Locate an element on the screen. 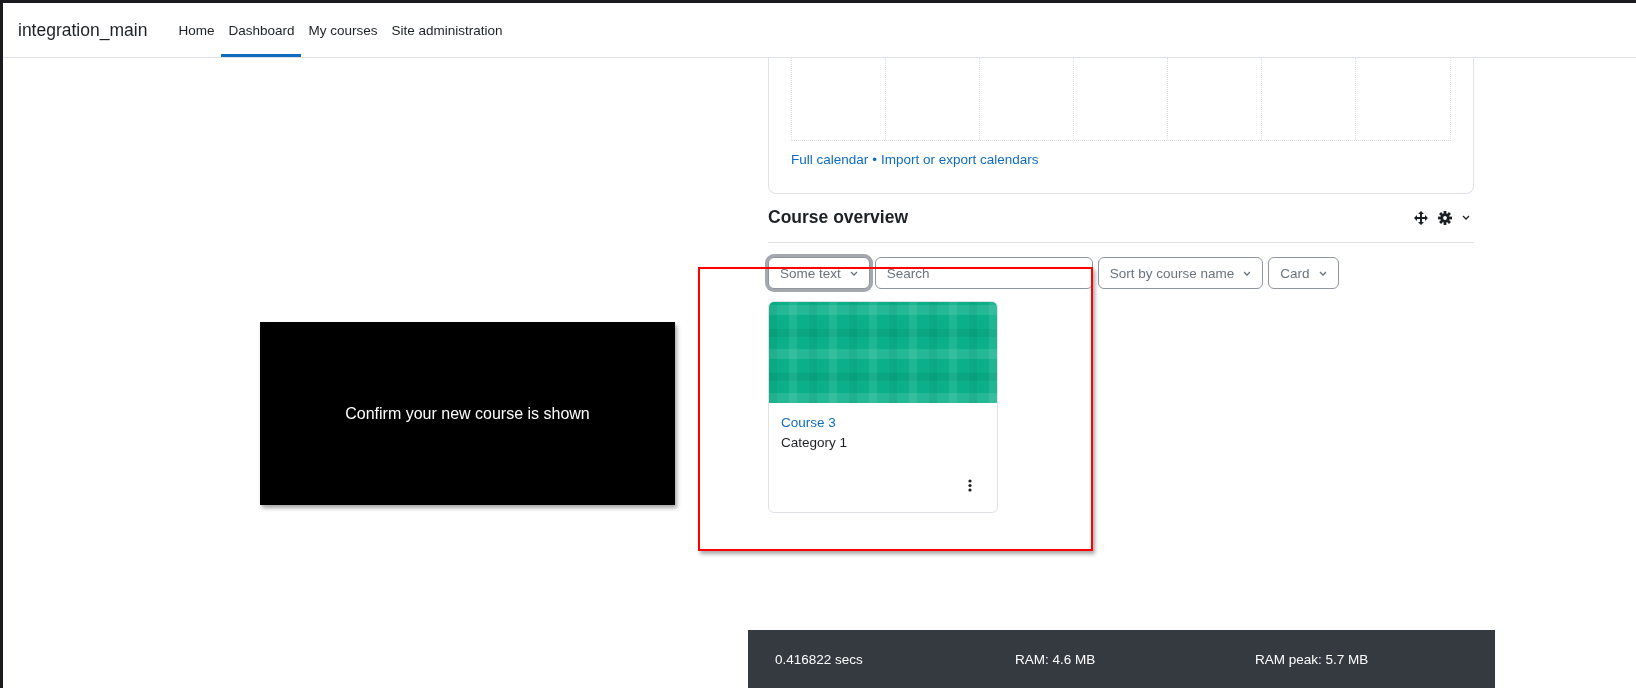 The height and width of the screenshot is (688, 1636). dropdown-button: Sort by course name is located at coordinates (1180, 273).